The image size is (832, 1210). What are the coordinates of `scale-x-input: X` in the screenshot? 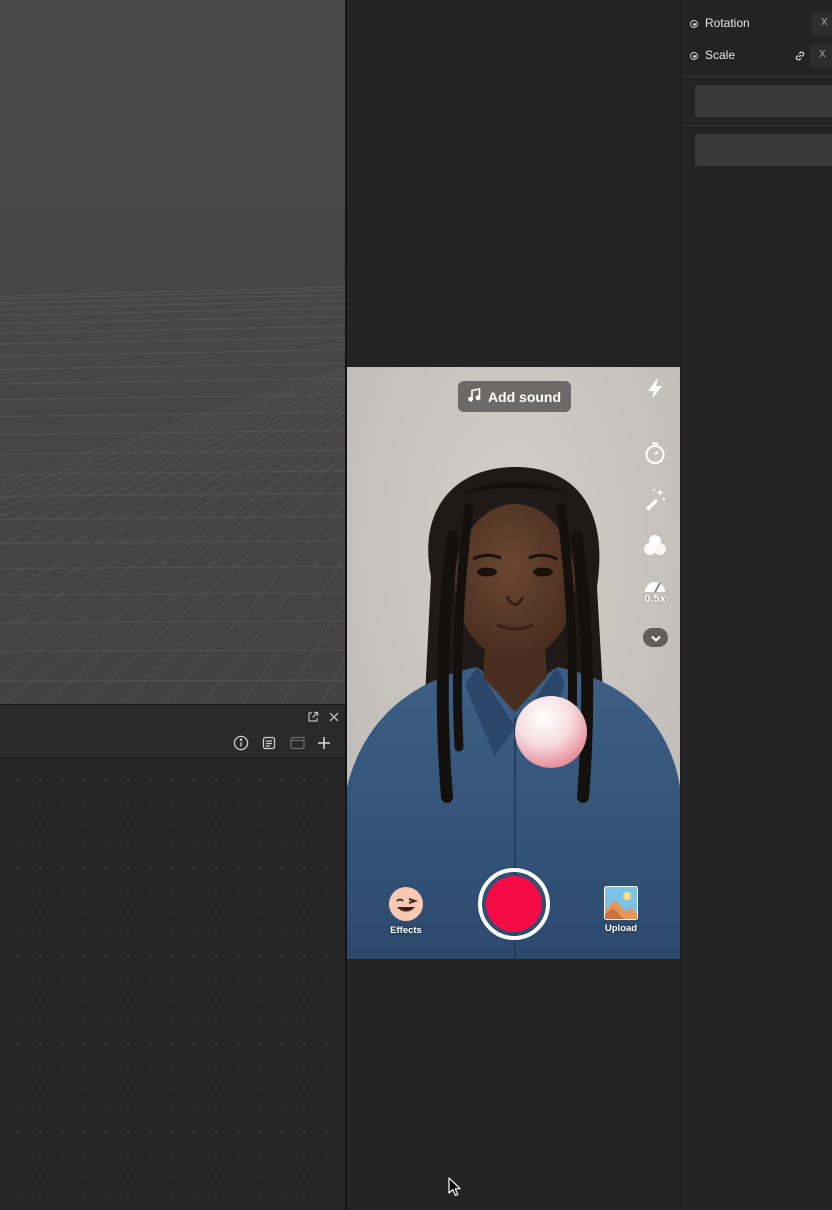 It's located at (821, 56).